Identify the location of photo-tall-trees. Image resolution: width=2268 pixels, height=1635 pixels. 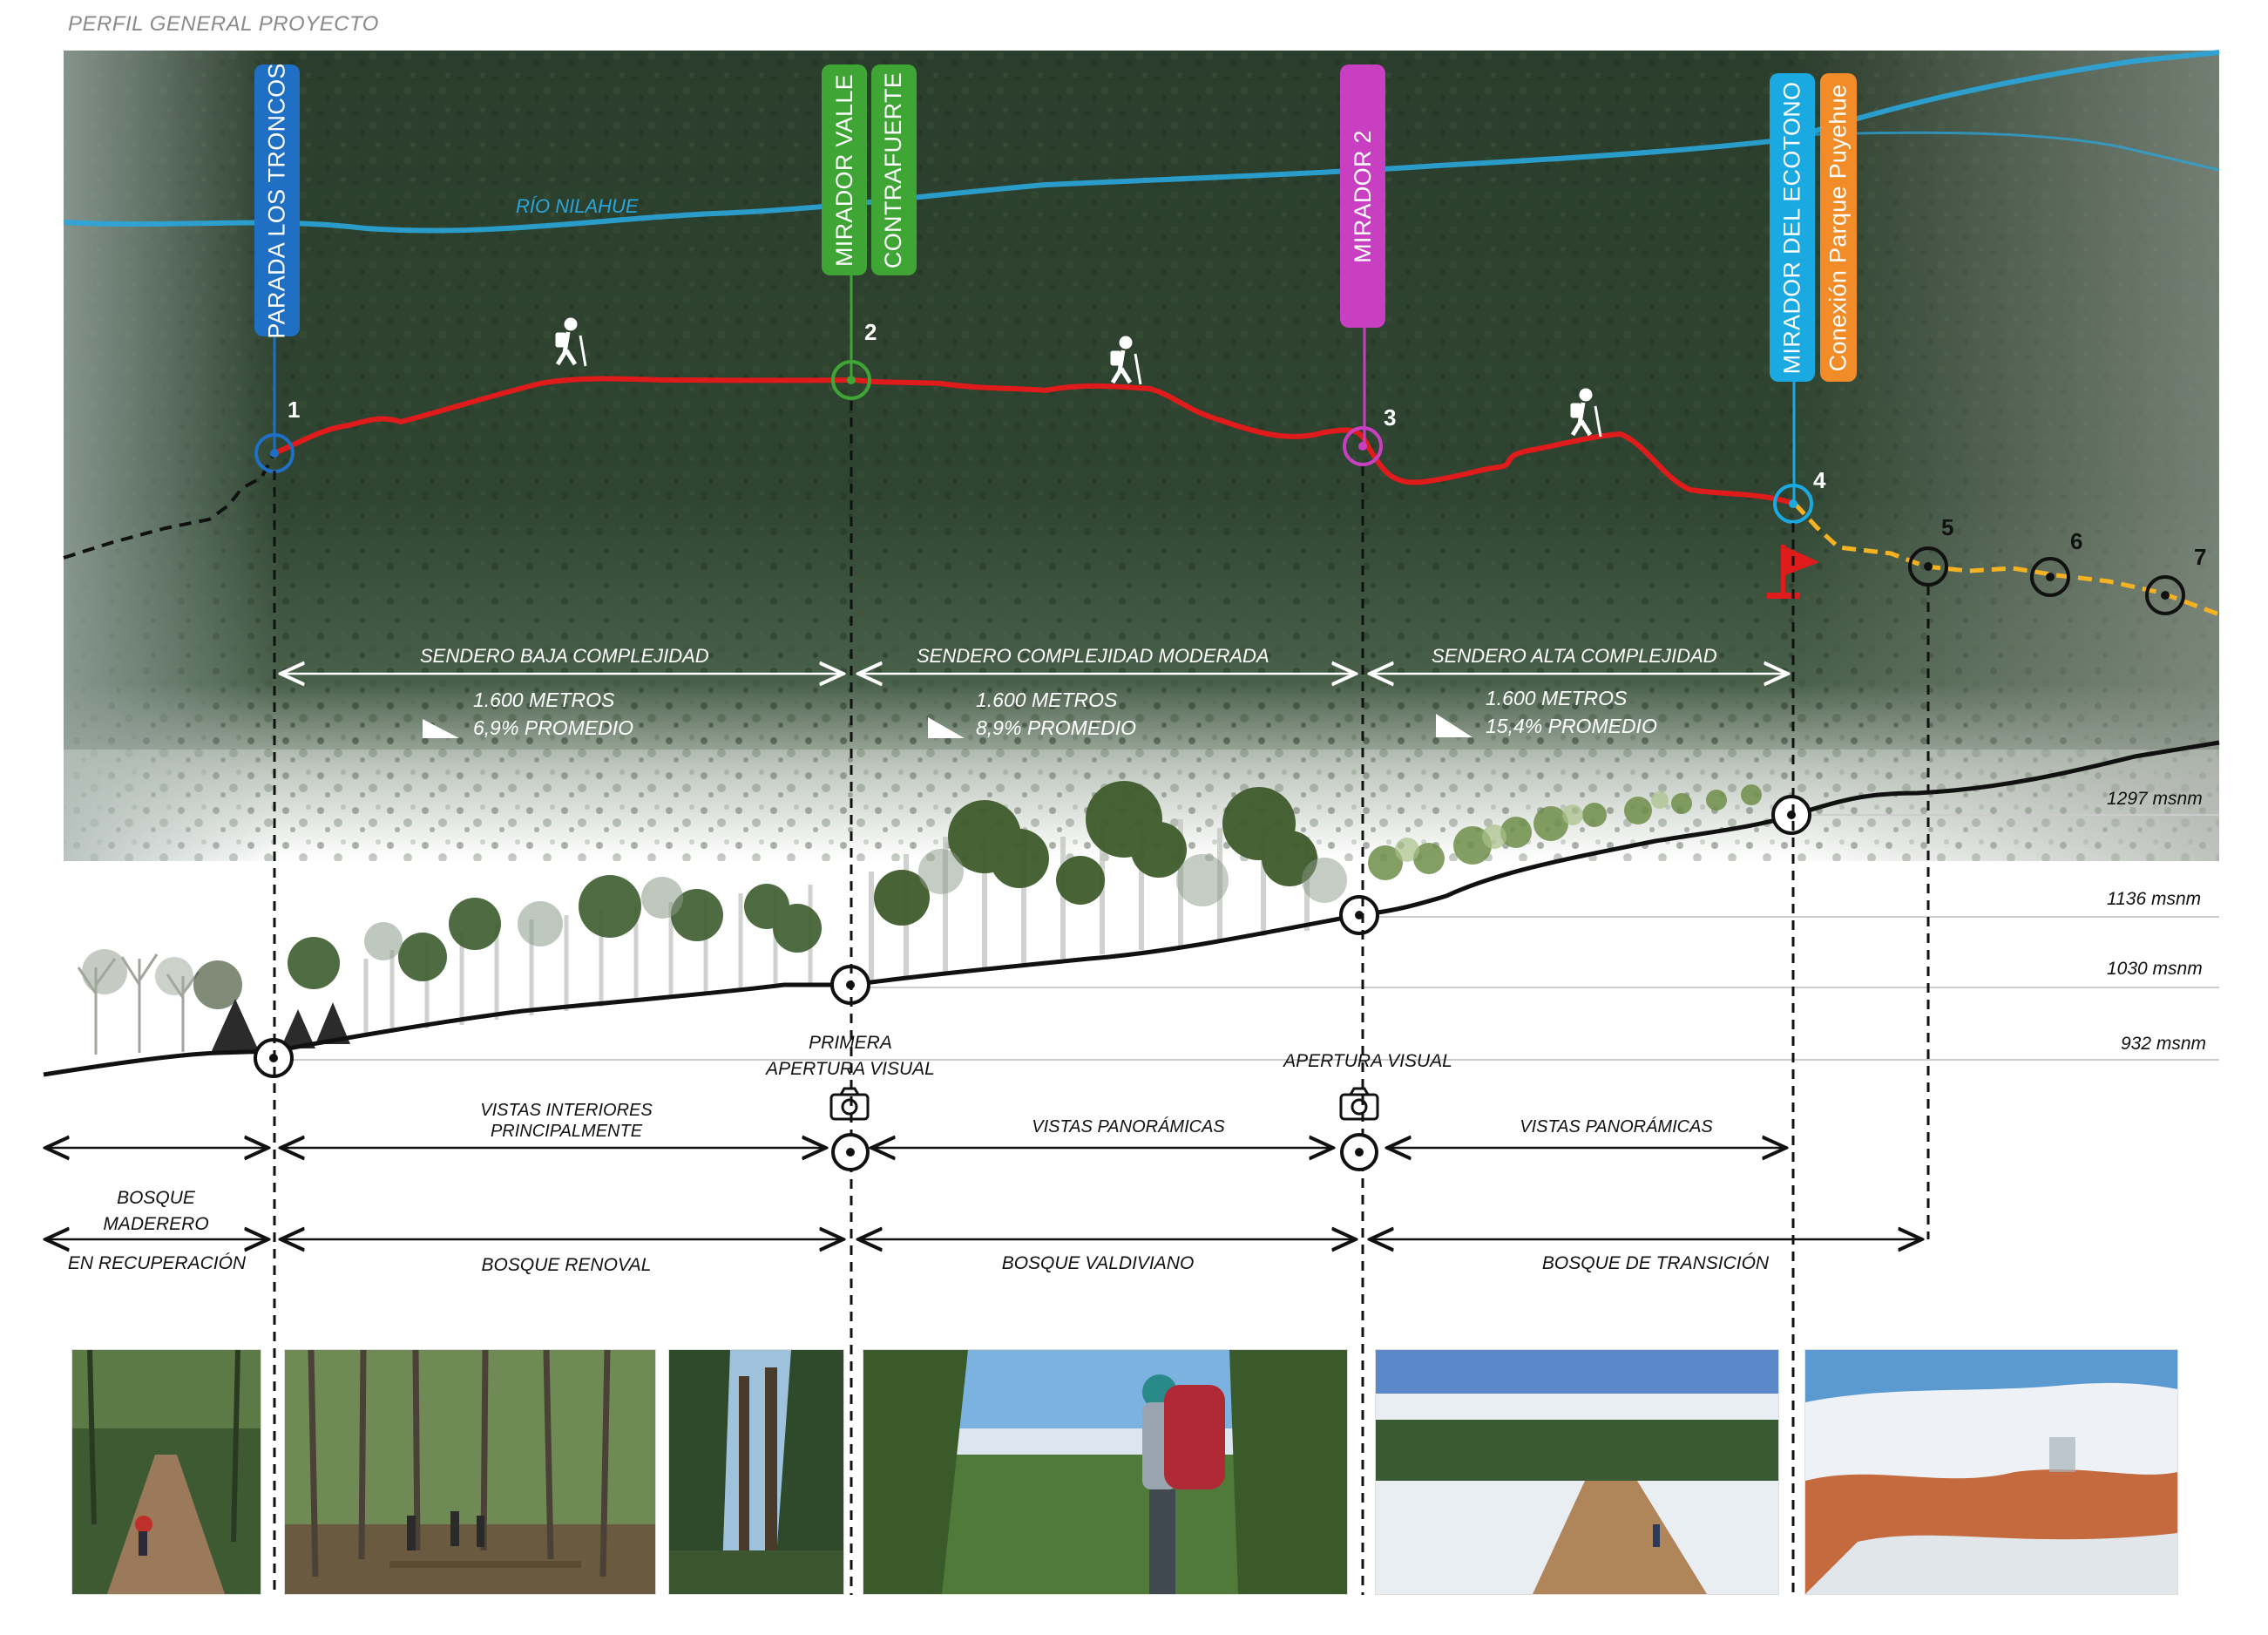
(756, 1472).